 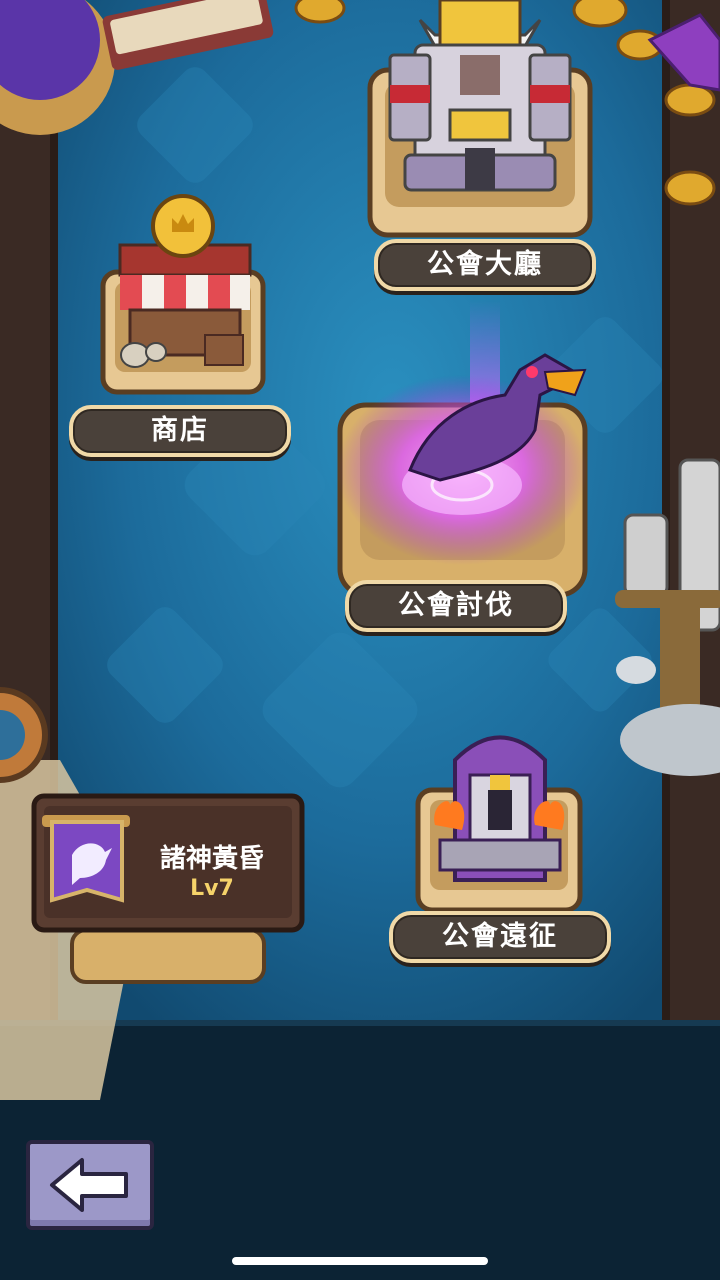 I want to click on raven-emblem-icon, so click(x=87, y=861).